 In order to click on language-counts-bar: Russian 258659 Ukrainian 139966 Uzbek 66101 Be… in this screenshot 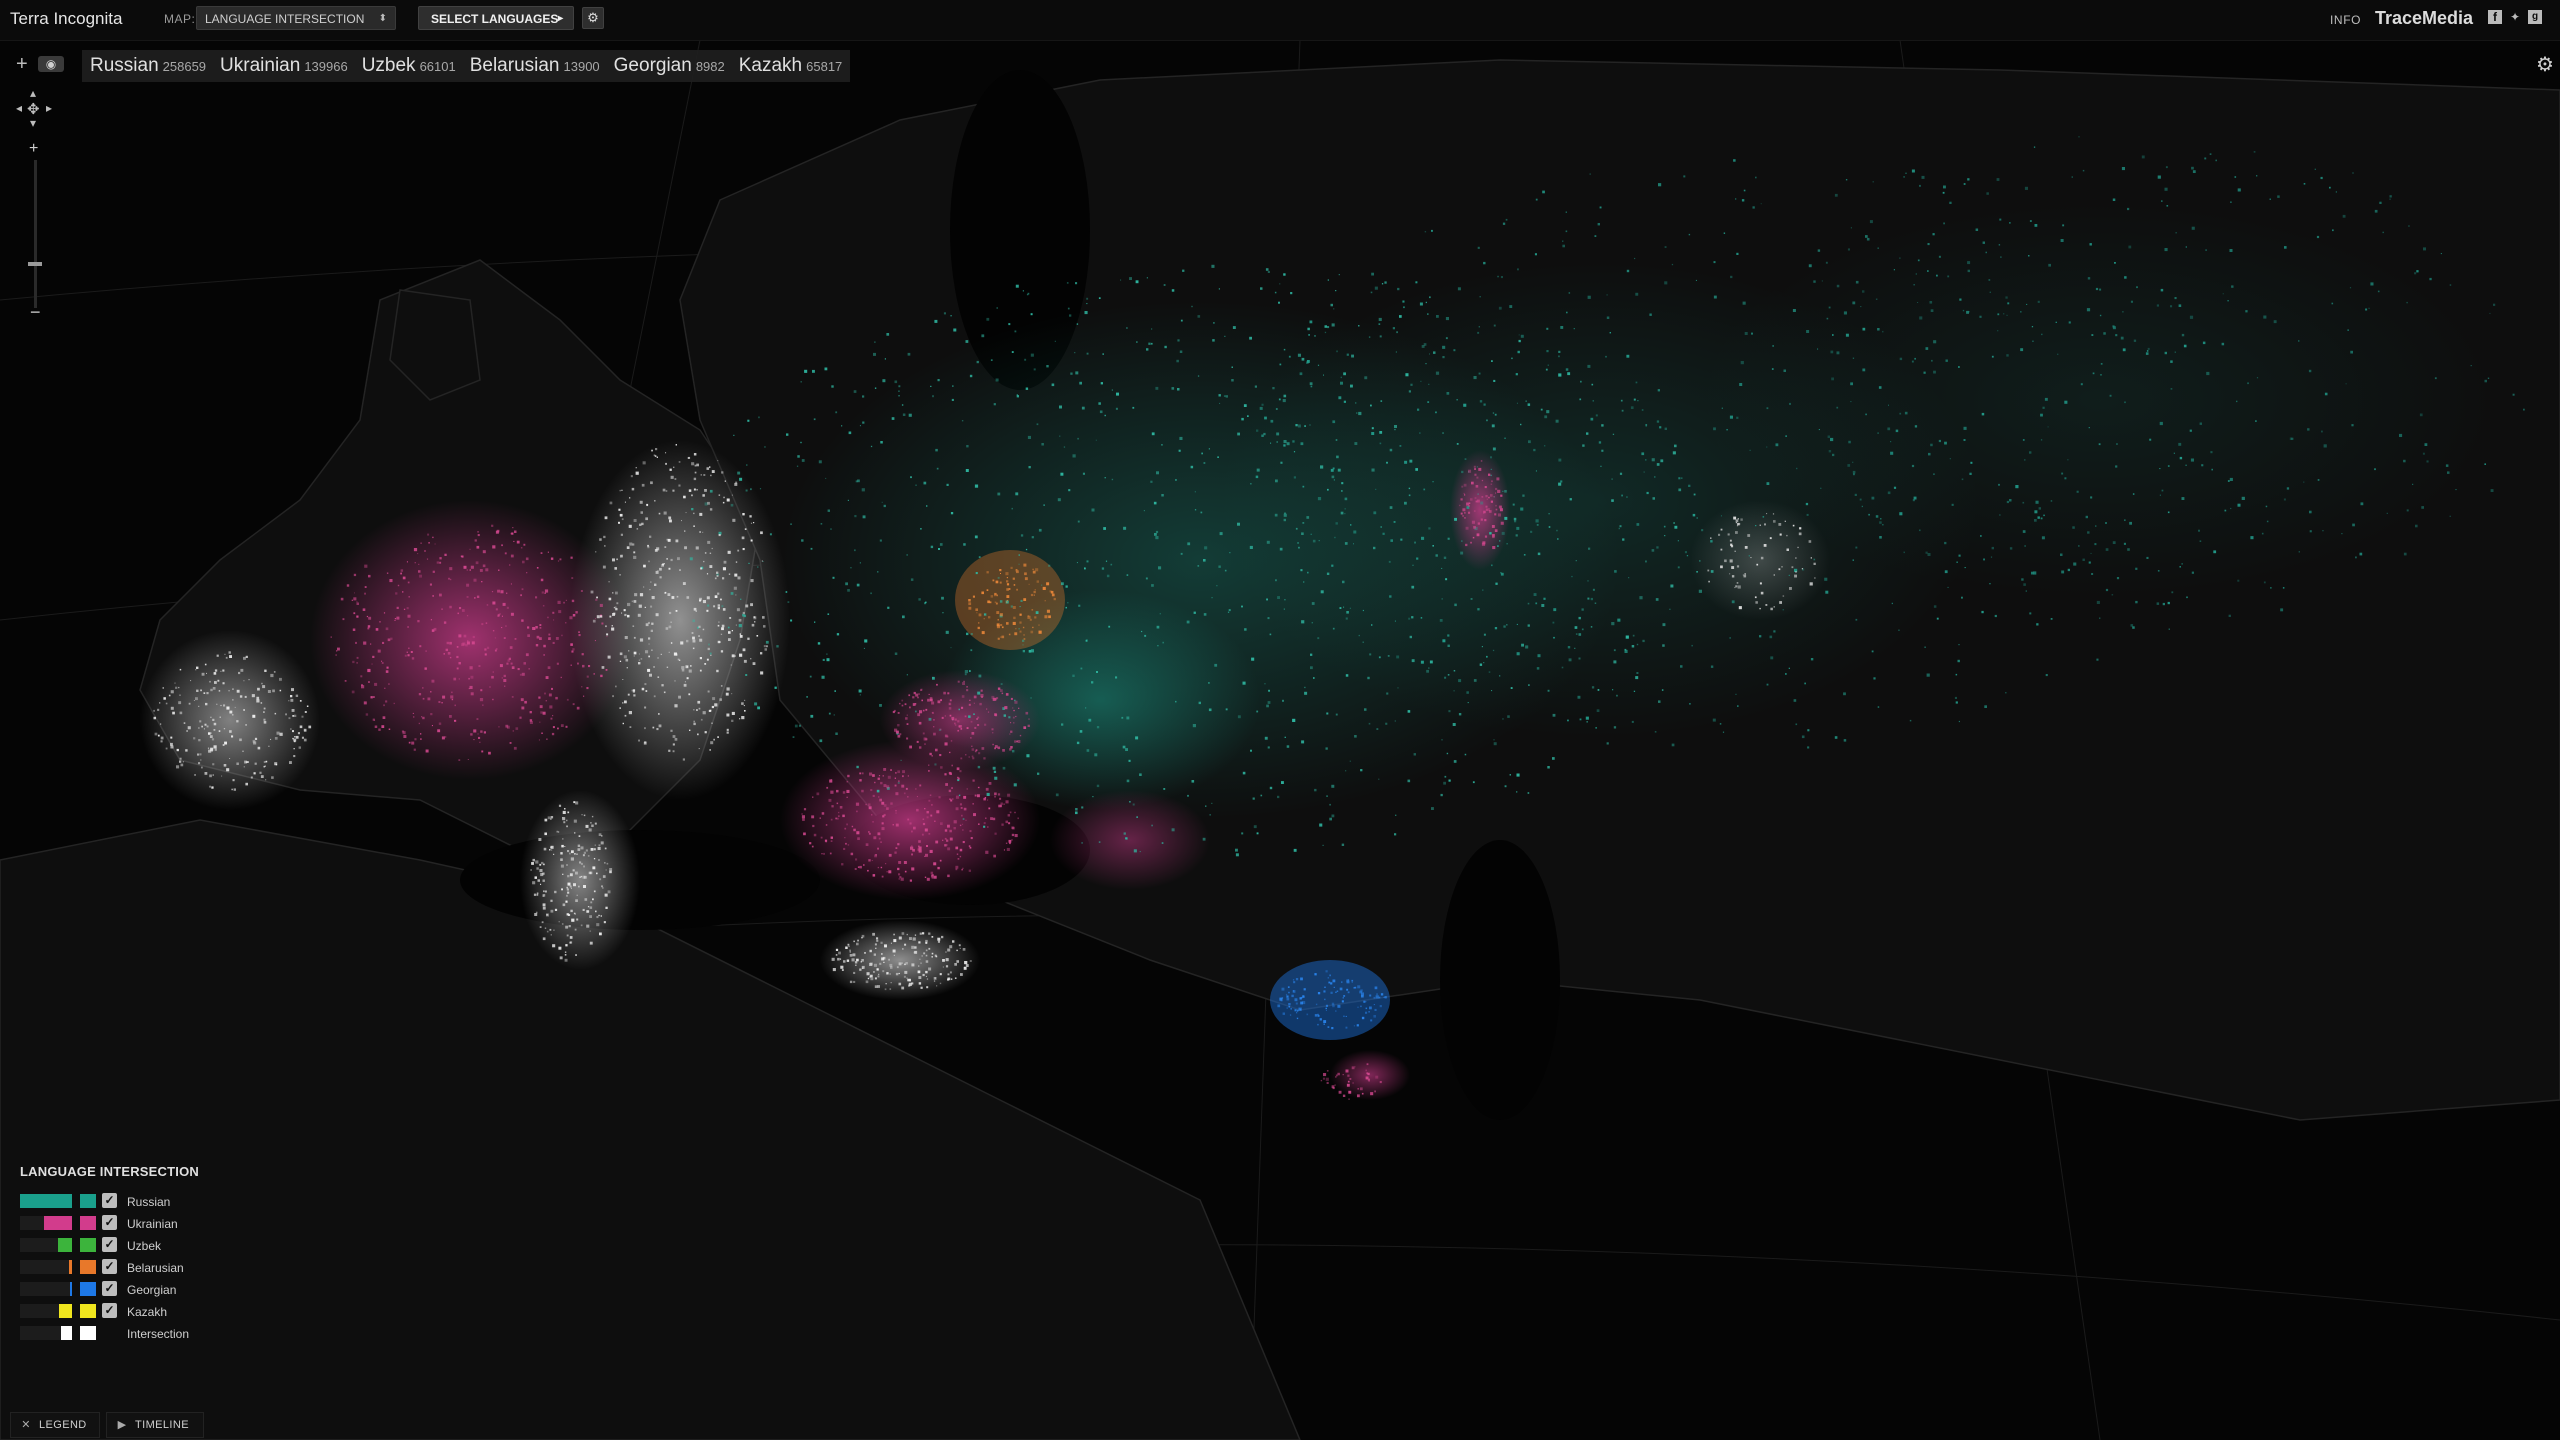, I will do `click(466, 66)`.